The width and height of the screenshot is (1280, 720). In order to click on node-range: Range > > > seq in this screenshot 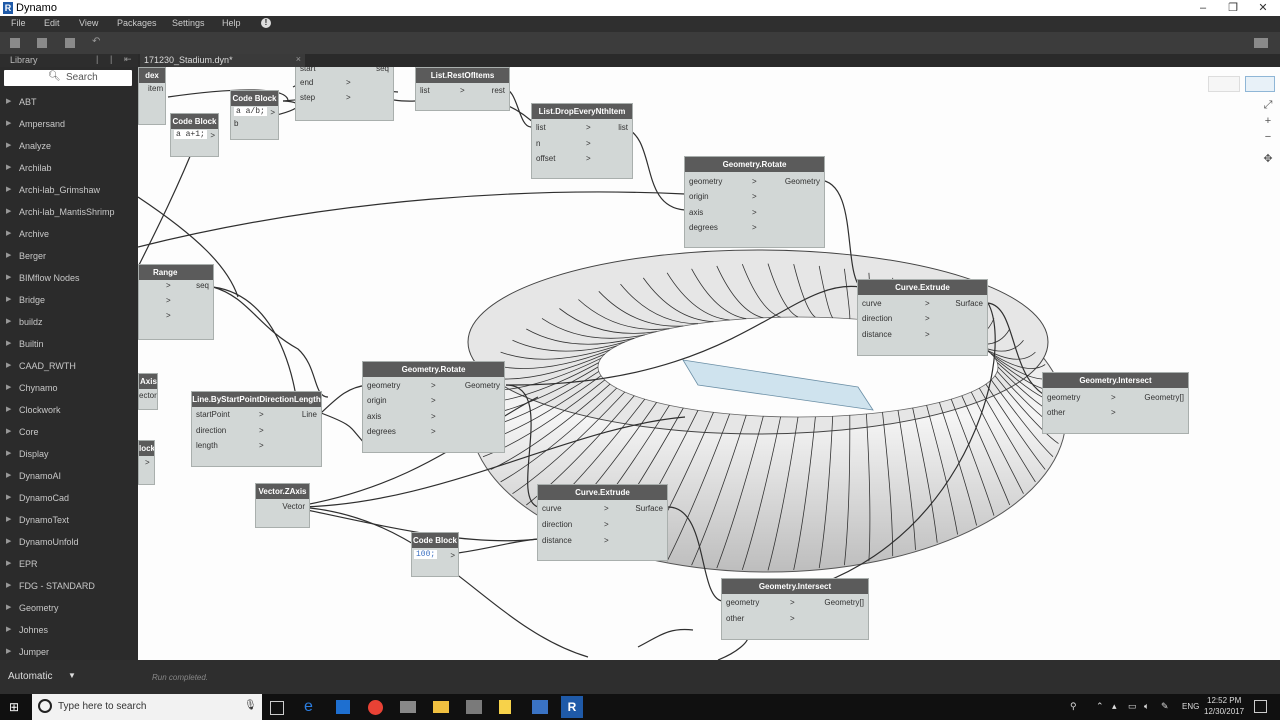, I will do `click(176, 302)`.